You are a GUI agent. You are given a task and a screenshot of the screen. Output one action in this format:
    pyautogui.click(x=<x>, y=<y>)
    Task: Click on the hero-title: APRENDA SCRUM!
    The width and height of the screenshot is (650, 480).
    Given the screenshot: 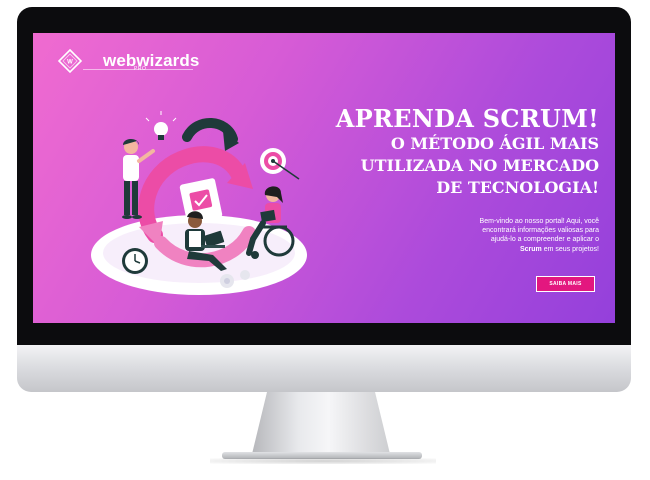 What is the action you would take?
    pyautogui.click(x=467, y=118)
    